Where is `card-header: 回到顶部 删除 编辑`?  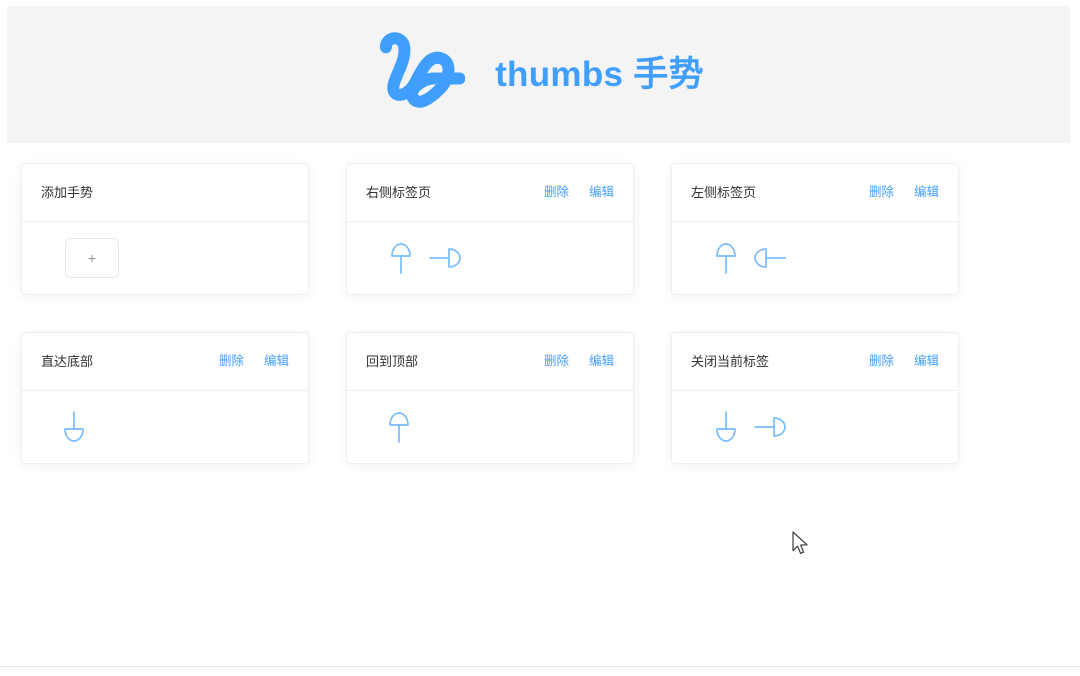 card-header: 回到顶部 删除 编辑 is located at coordinates (490, 362).